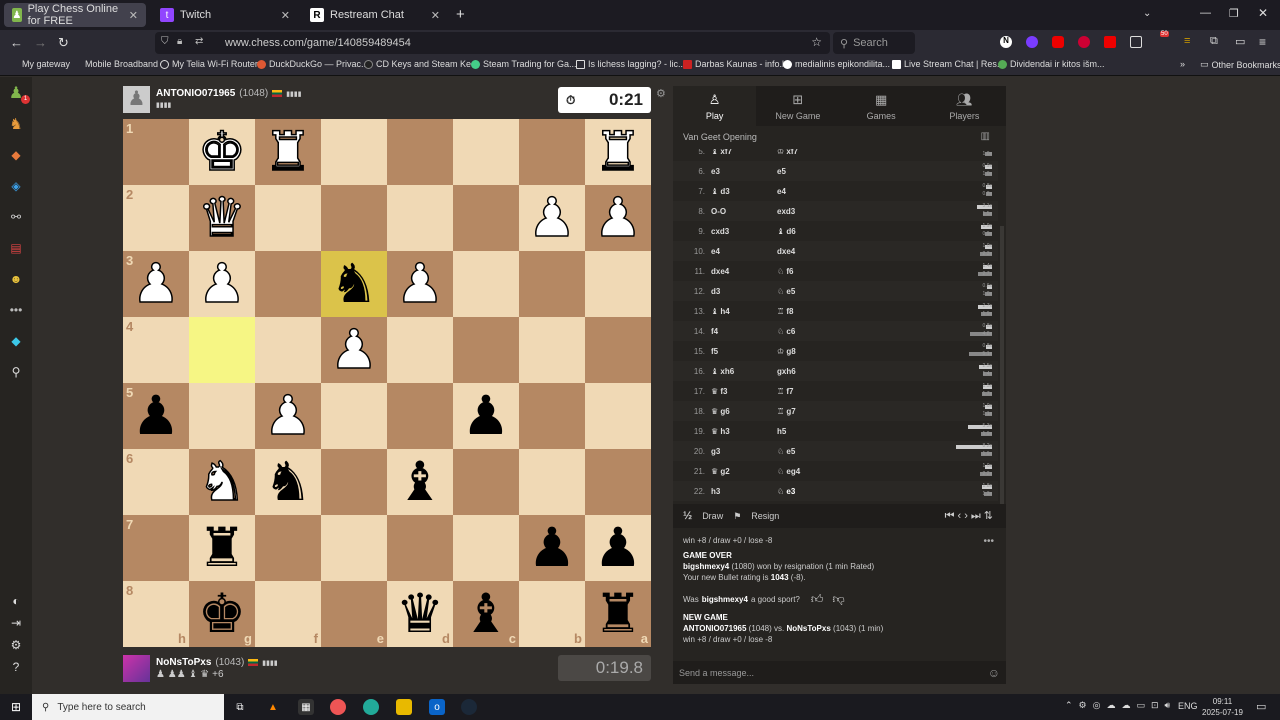 This screenshot has height=720, width=1280. Describe the element at coordinates (618, 548) in the screenshot. I see `piece-a7: ♟` at that location.